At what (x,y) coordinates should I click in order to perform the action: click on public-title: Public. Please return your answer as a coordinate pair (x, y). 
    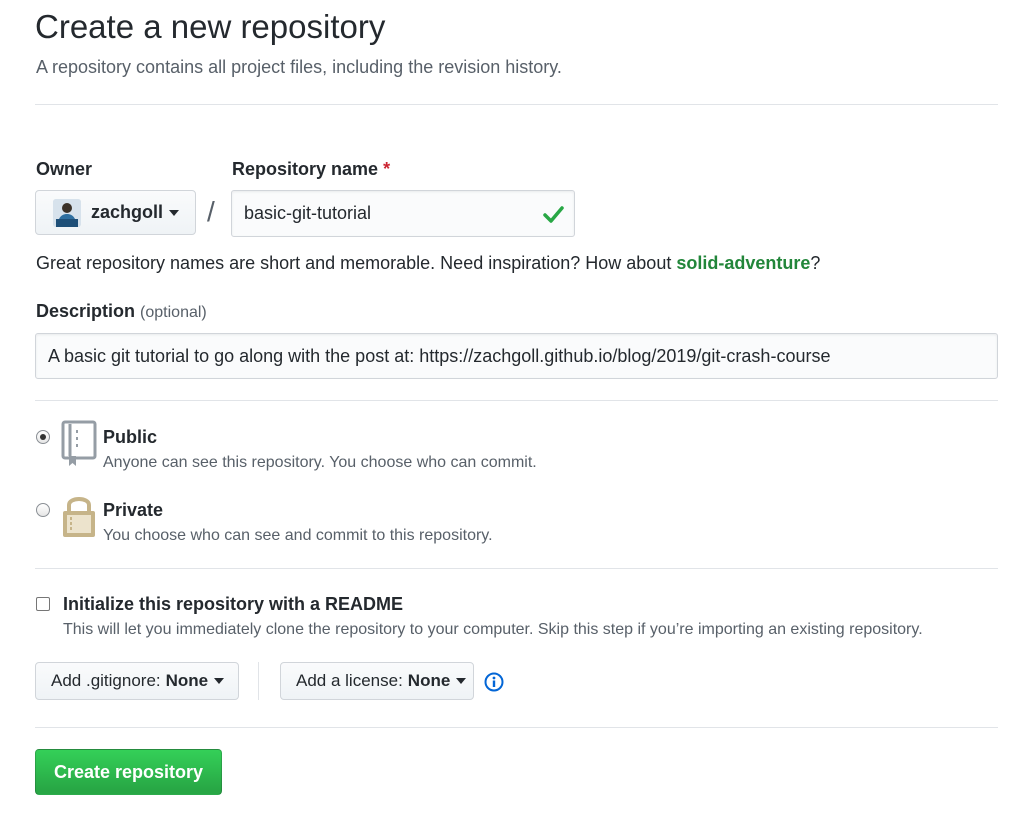
    Looking at the image, I should click on (130, 437).